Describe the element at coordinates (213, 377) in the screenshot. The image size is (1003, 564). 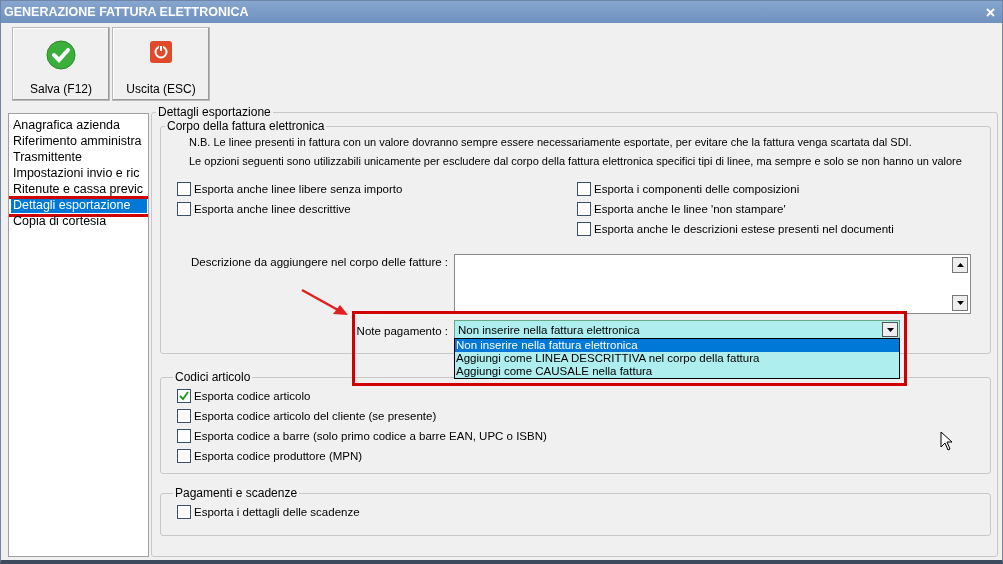
I see `group-title: Codici articolo` at that location.